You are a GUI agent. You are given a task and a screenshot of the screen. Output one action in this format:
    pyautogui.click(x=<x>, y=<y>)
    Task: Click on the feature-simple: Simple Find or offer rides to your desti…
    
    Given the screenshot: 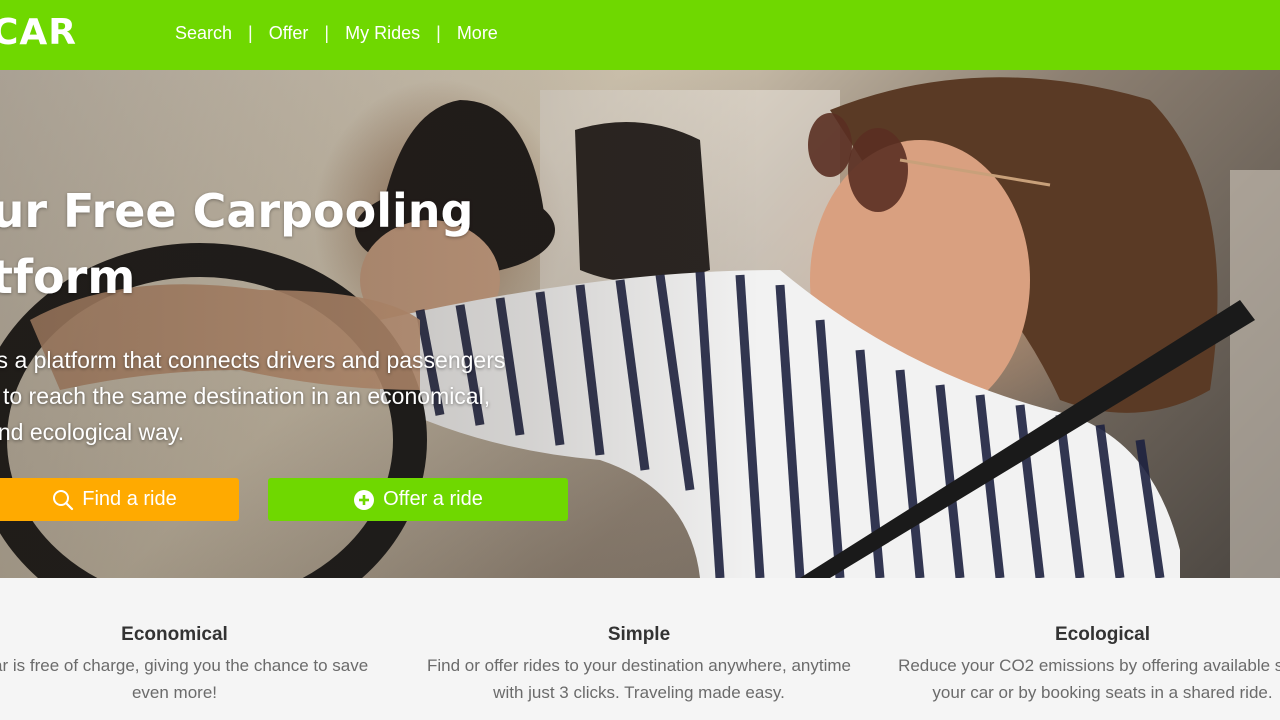 What is the action you would take?
    pyautogui.click(x=639, y=665)
    